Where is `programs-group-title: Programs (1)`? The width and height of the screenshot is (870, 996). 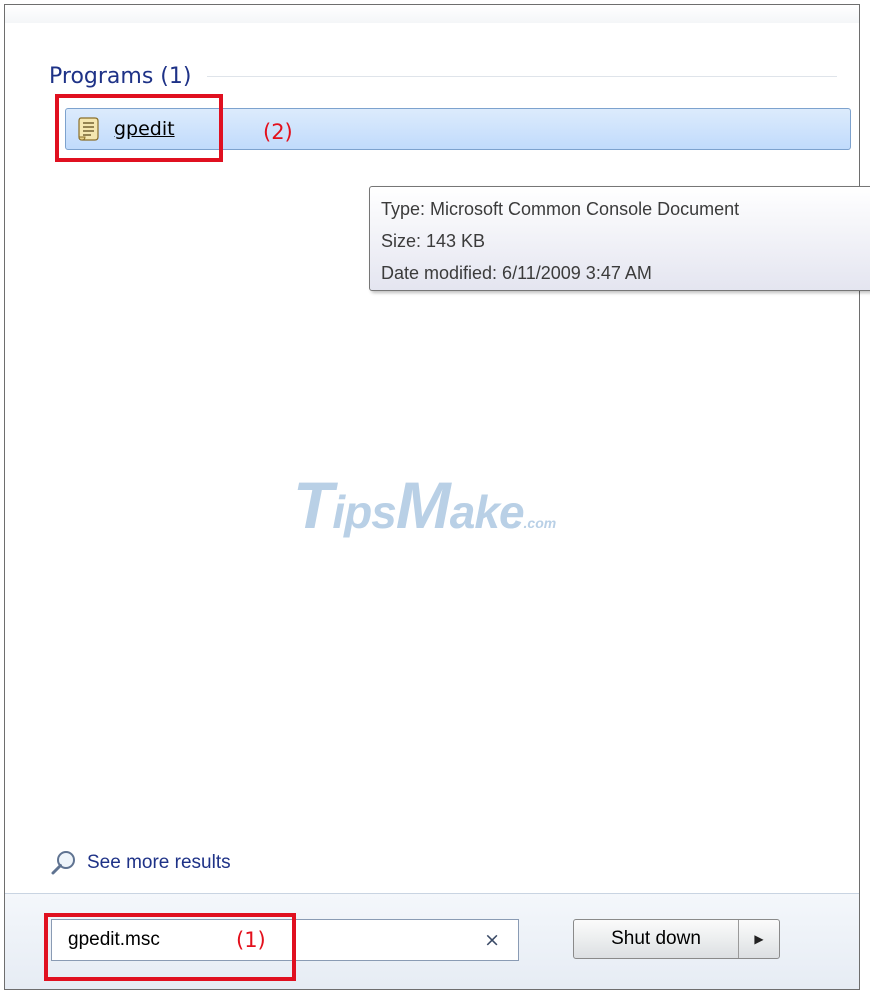
programs-group-title: Programs (1) is located at coordinates (120, 76).